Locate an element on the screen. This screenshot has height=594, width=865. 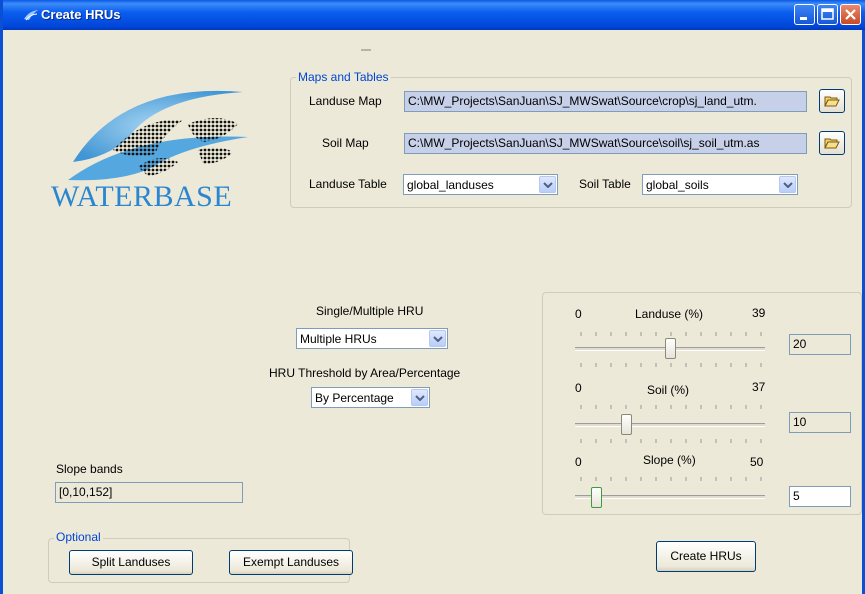
landuse-table-select: global_landuses is located at coordinates (480, 184).